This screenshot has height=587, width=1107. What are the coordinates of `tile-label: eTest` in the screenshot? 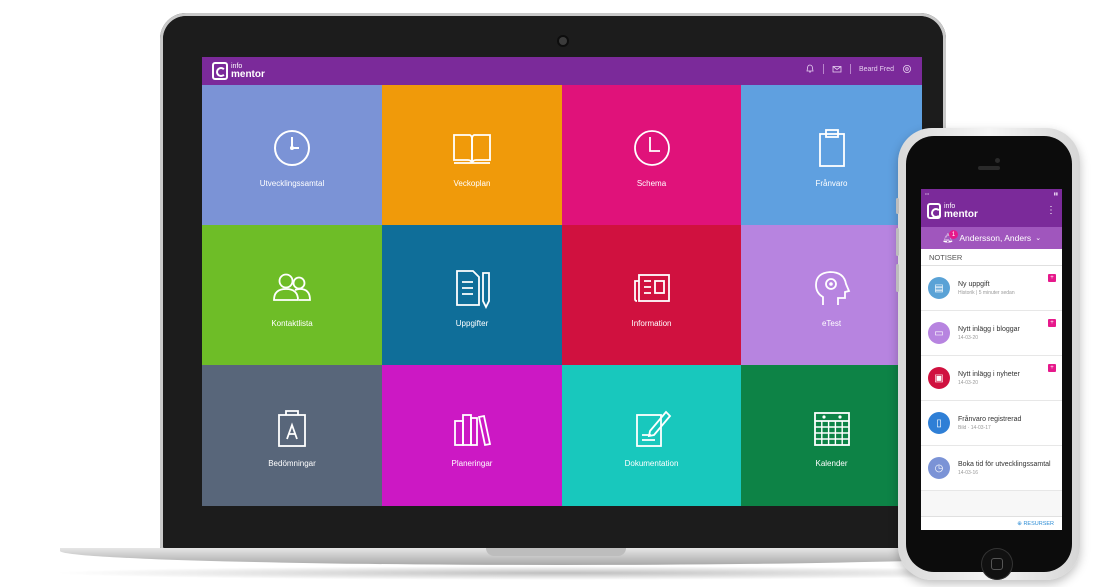 It's located at (831, 323).